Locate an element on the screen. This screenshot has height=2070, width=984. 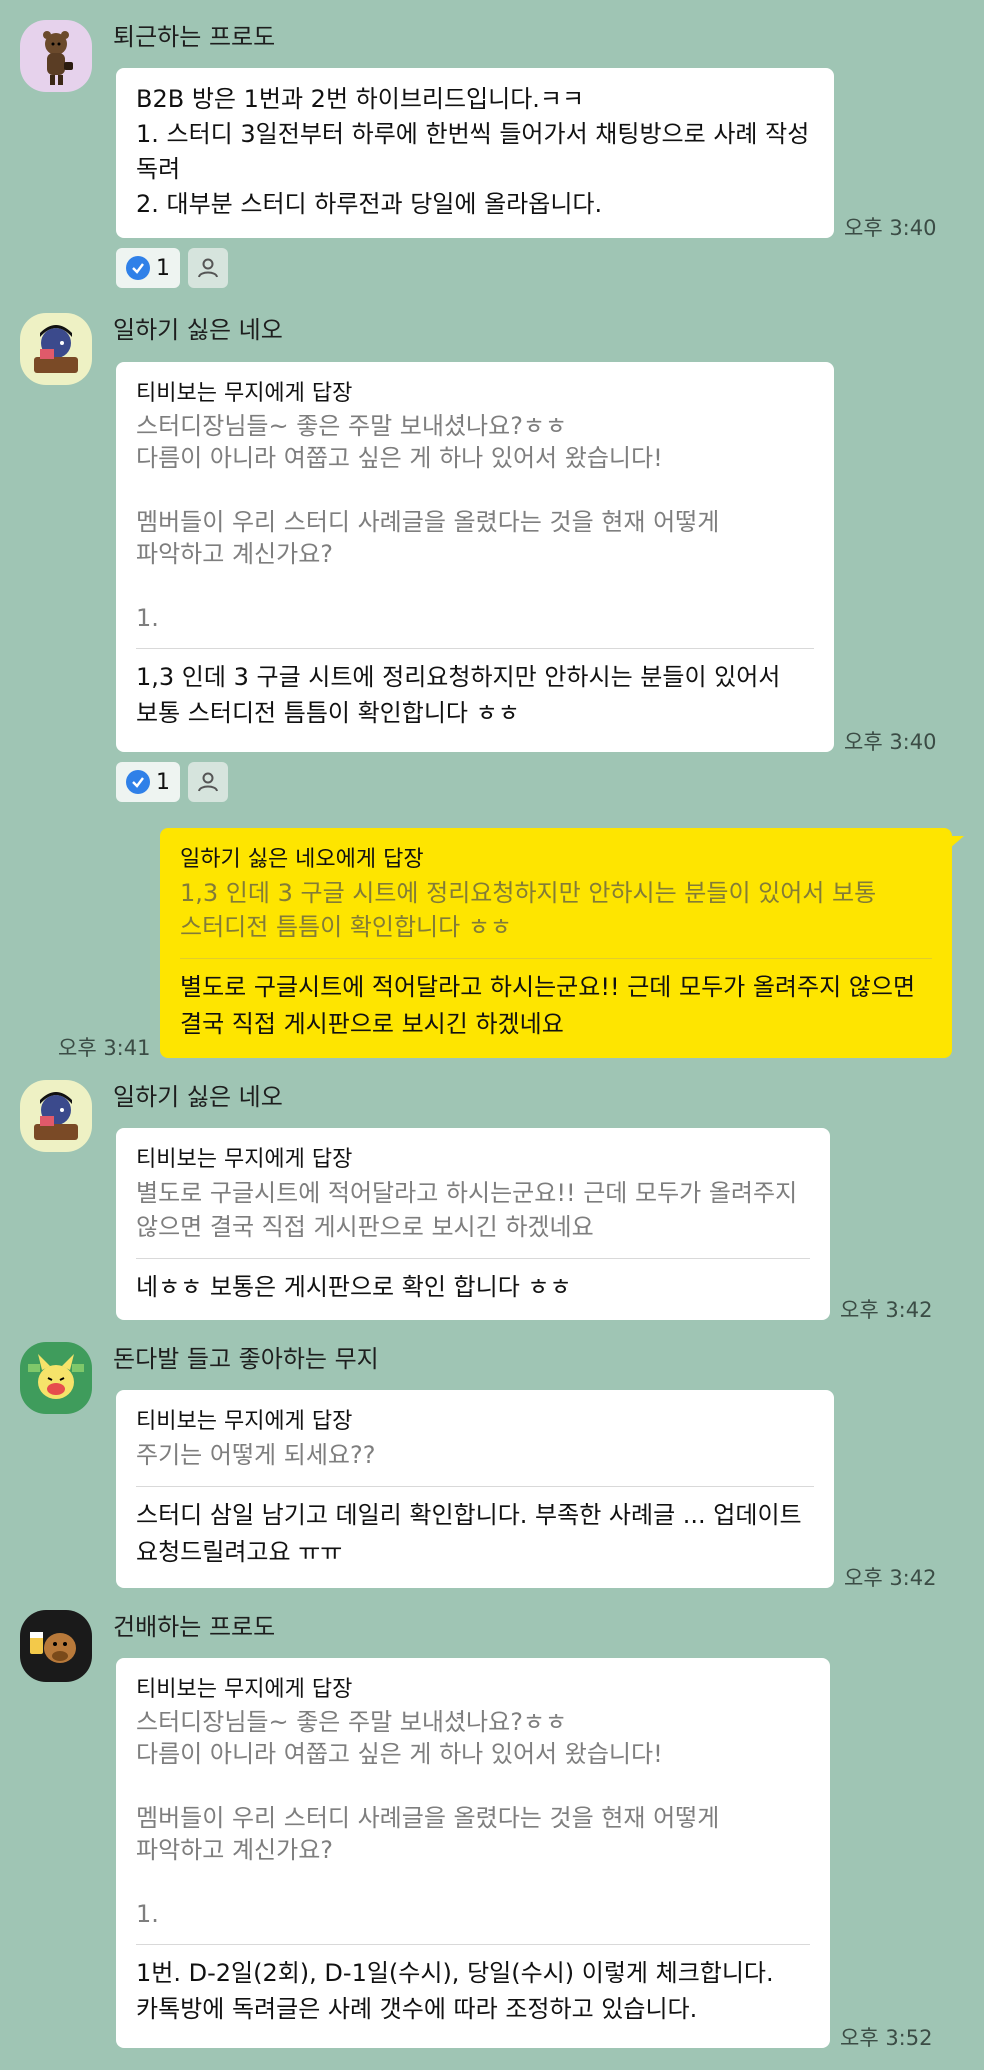
bubble-tail is located at coordinates (957, 842).